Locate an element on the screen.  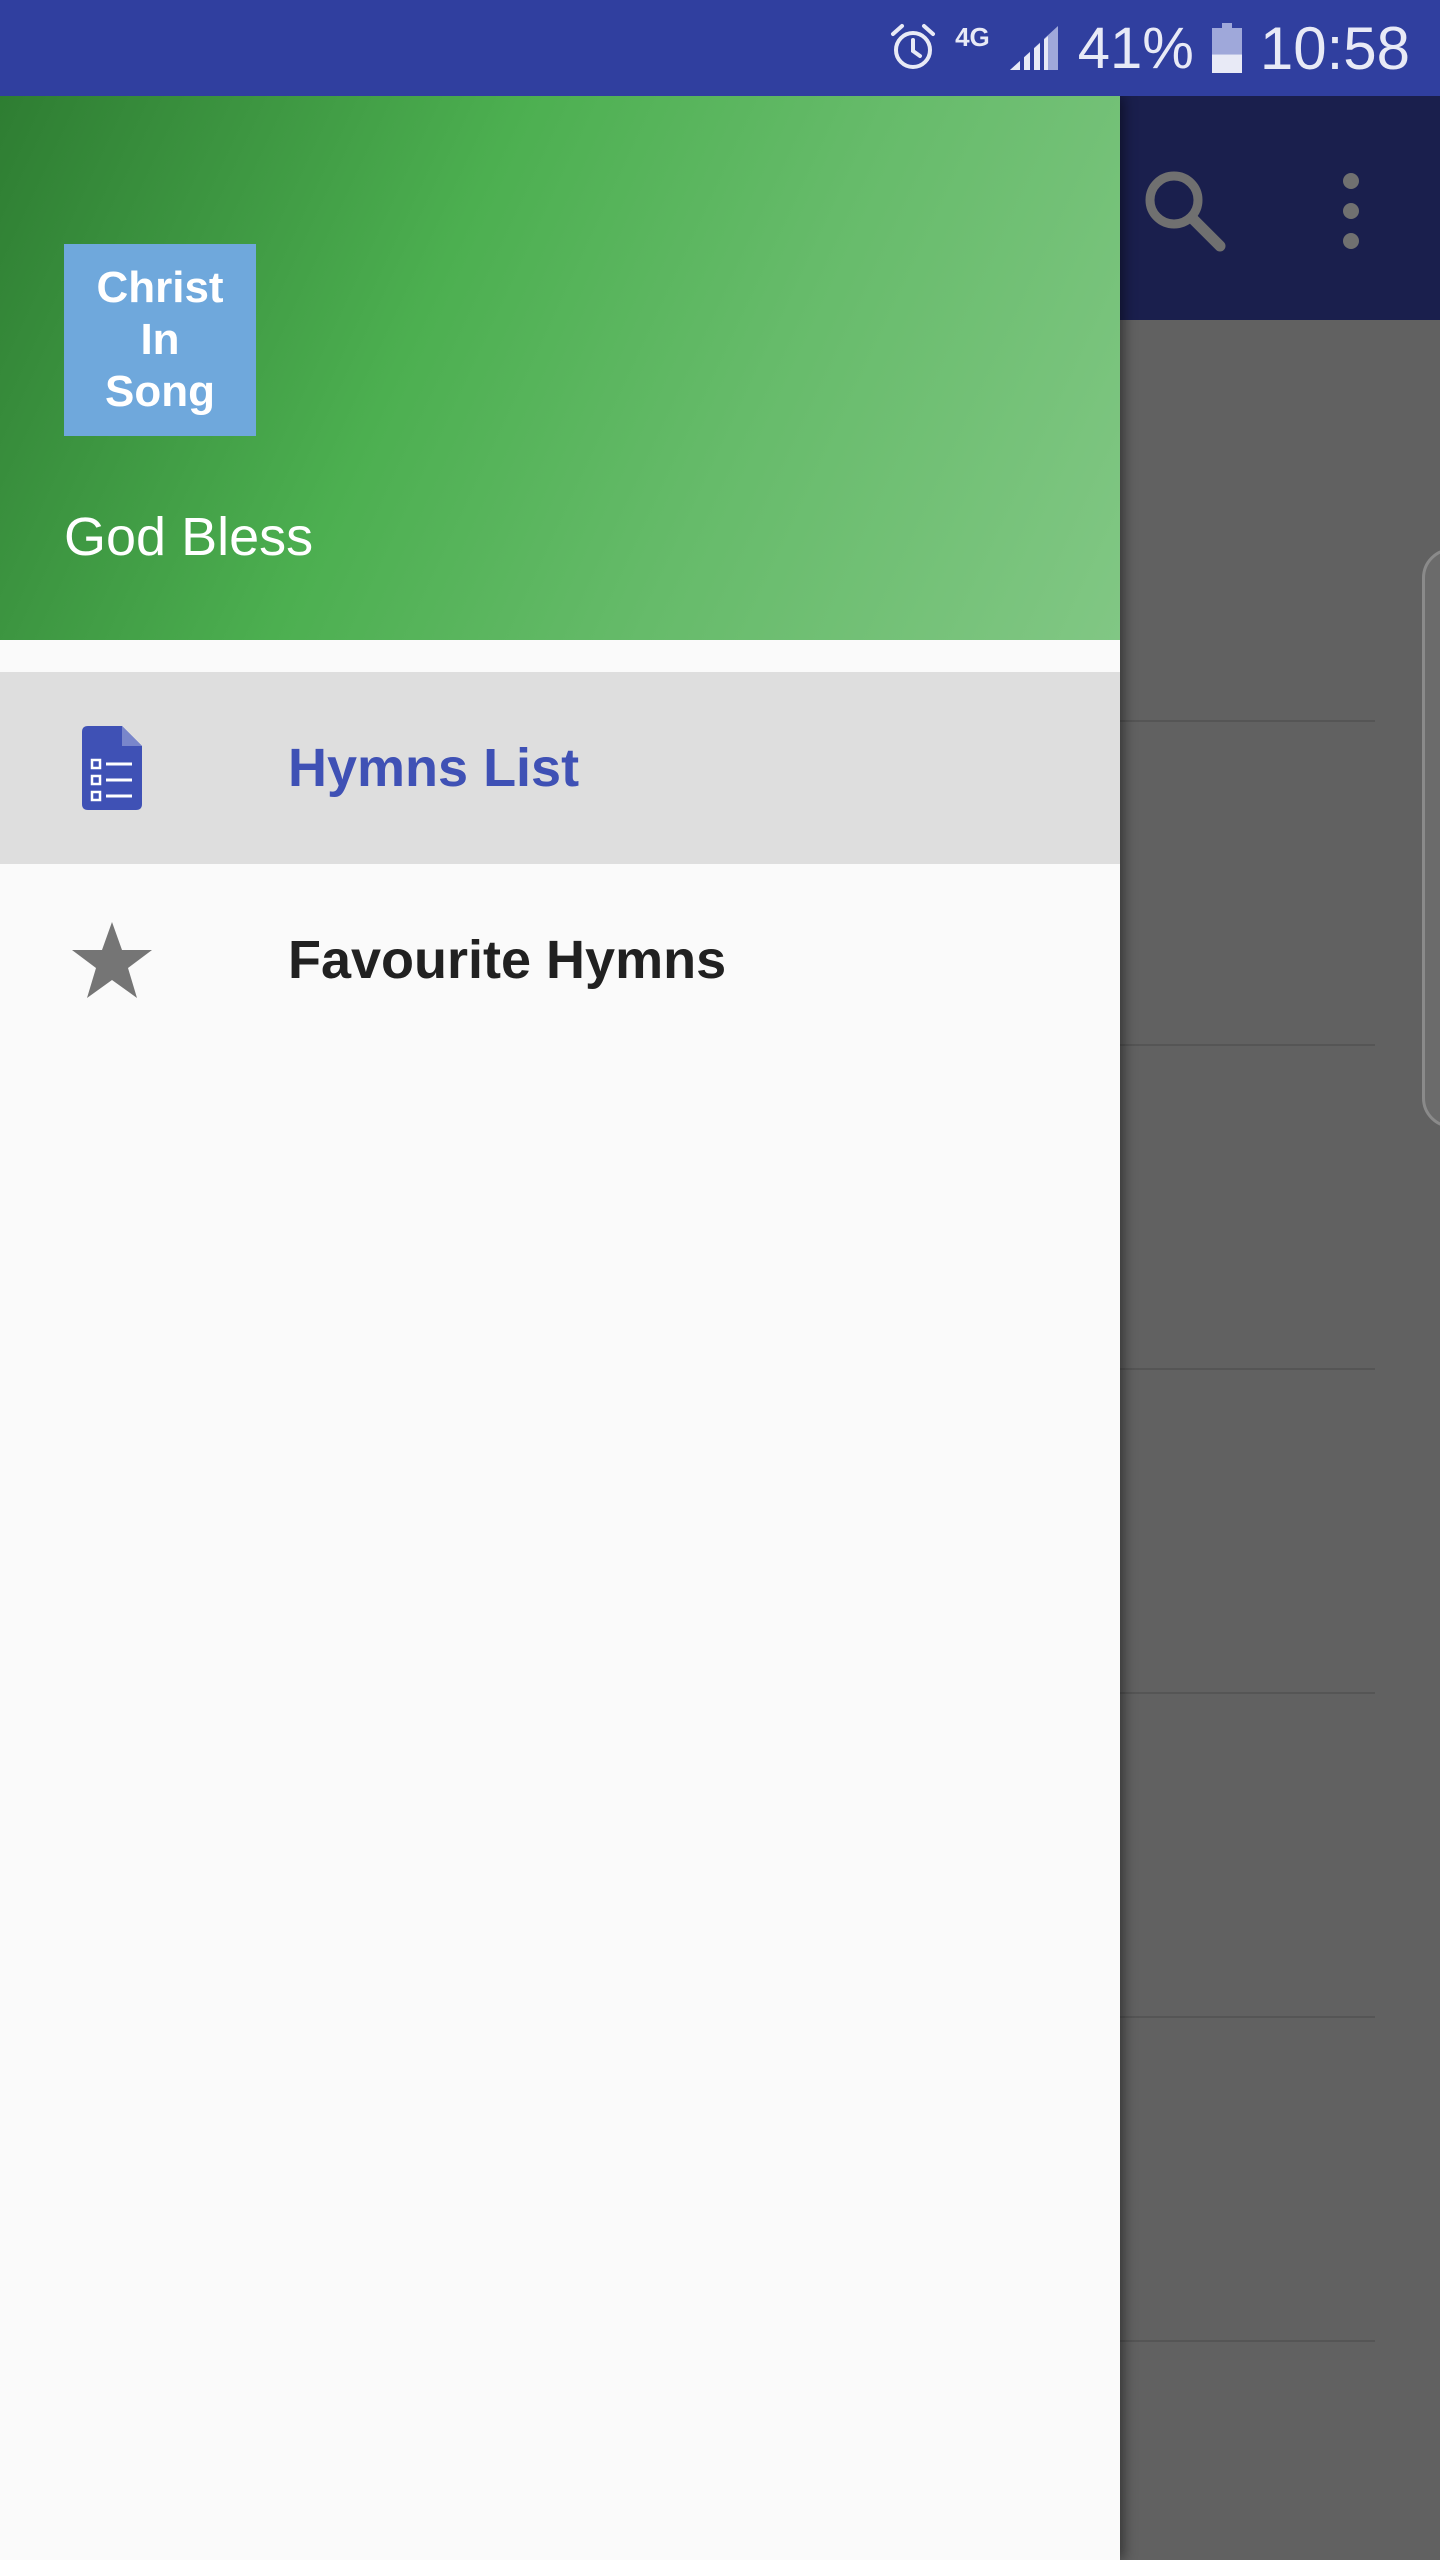
network-type: 4G is located at coordinates (972, 37).